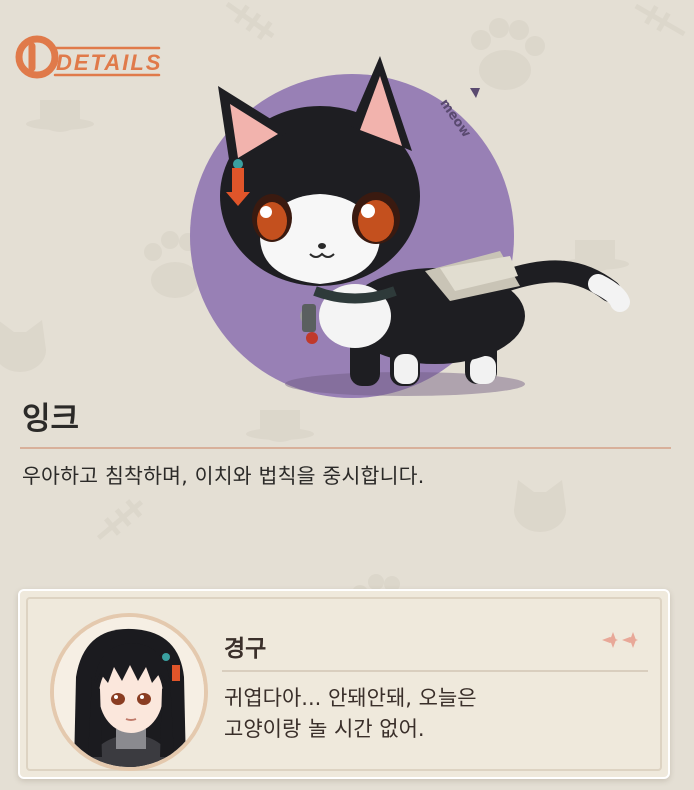 This screenshot has width=694, height=790. Describe the element at coordinates (245, 649) in the screenshot. I see `speaker-name: 경구` at that location.